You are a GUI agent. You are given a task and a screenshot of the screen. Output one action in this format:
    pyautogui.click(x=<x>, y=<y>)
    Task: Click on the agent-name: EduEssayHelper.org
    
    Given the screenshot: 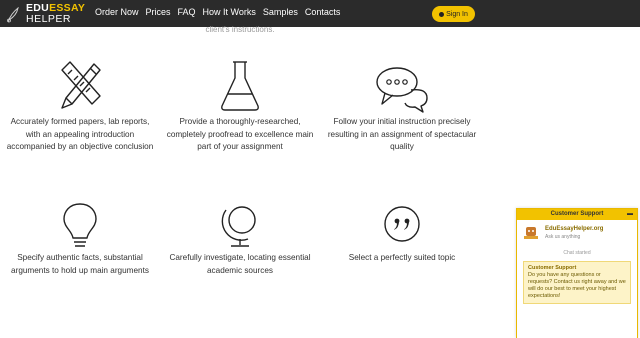 What is the action you would take?
    pyautogui.click(x=574, y=229)
    